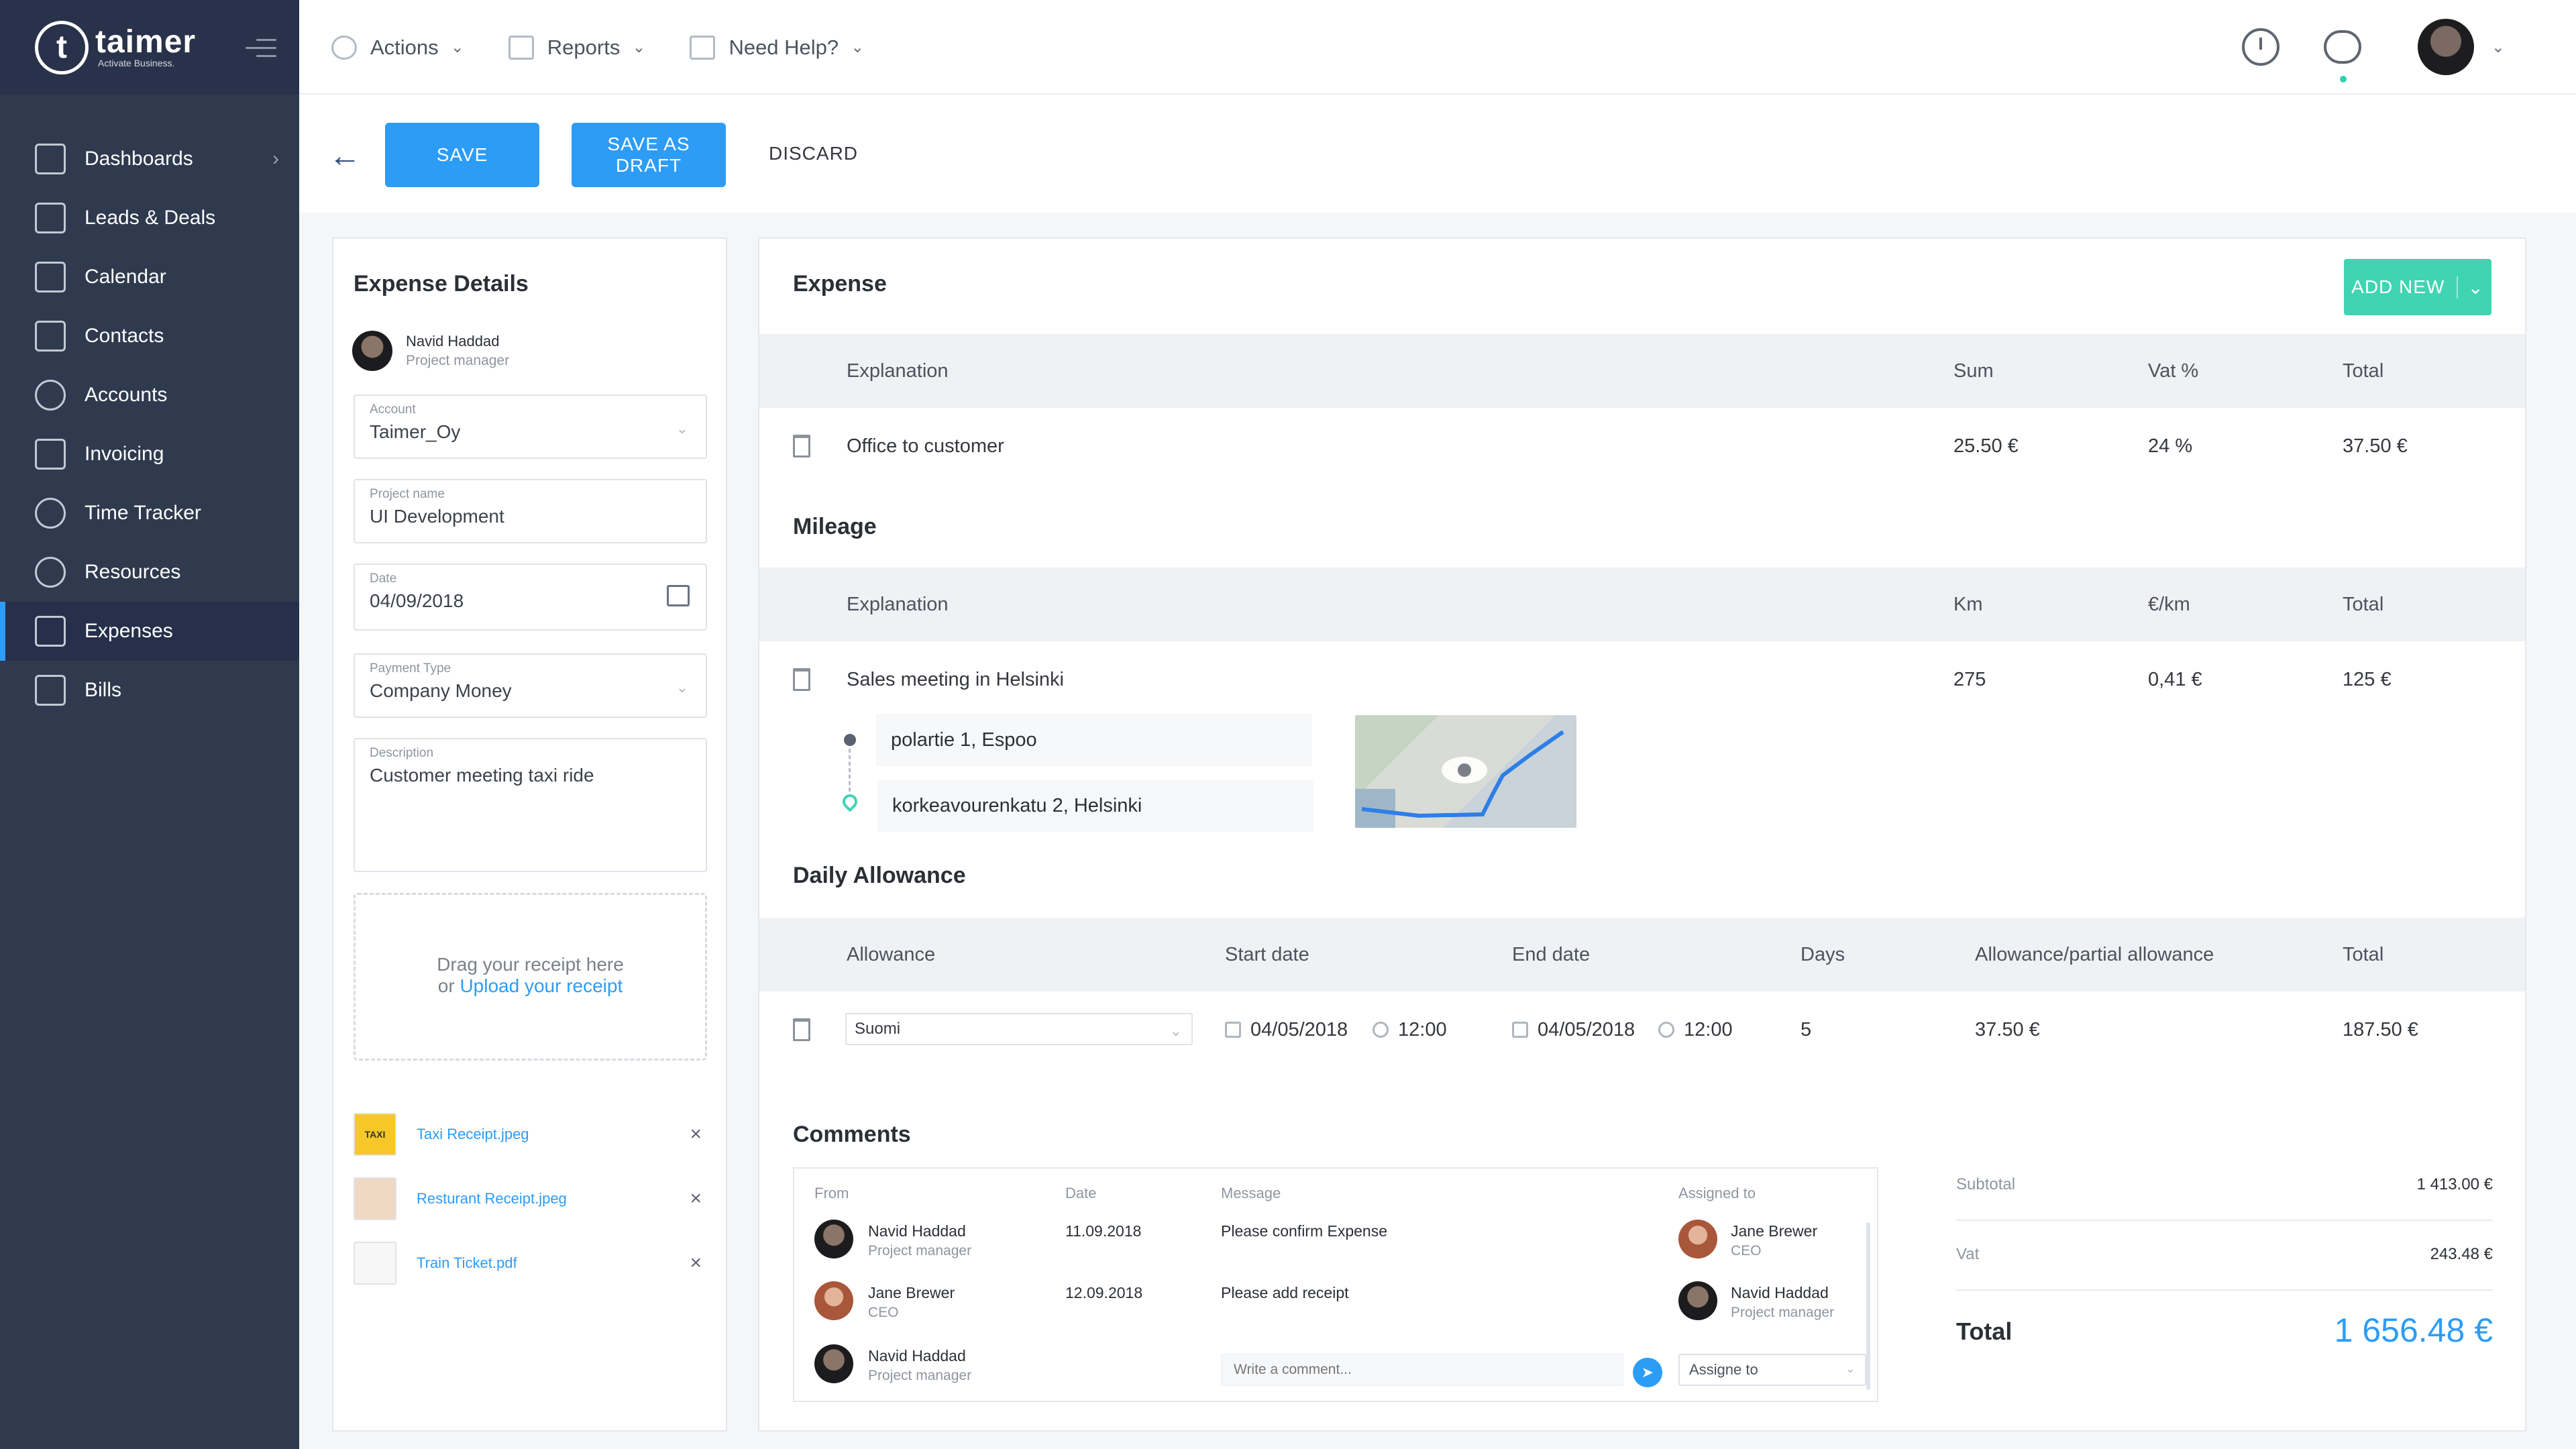 The width and height of the screenshot is (2576, 1449). What do you see at coordinates (1573, 1030) in the screenshot?
I see `end-date-field: 04/05/2018` at bounding box center [1573, 1030].